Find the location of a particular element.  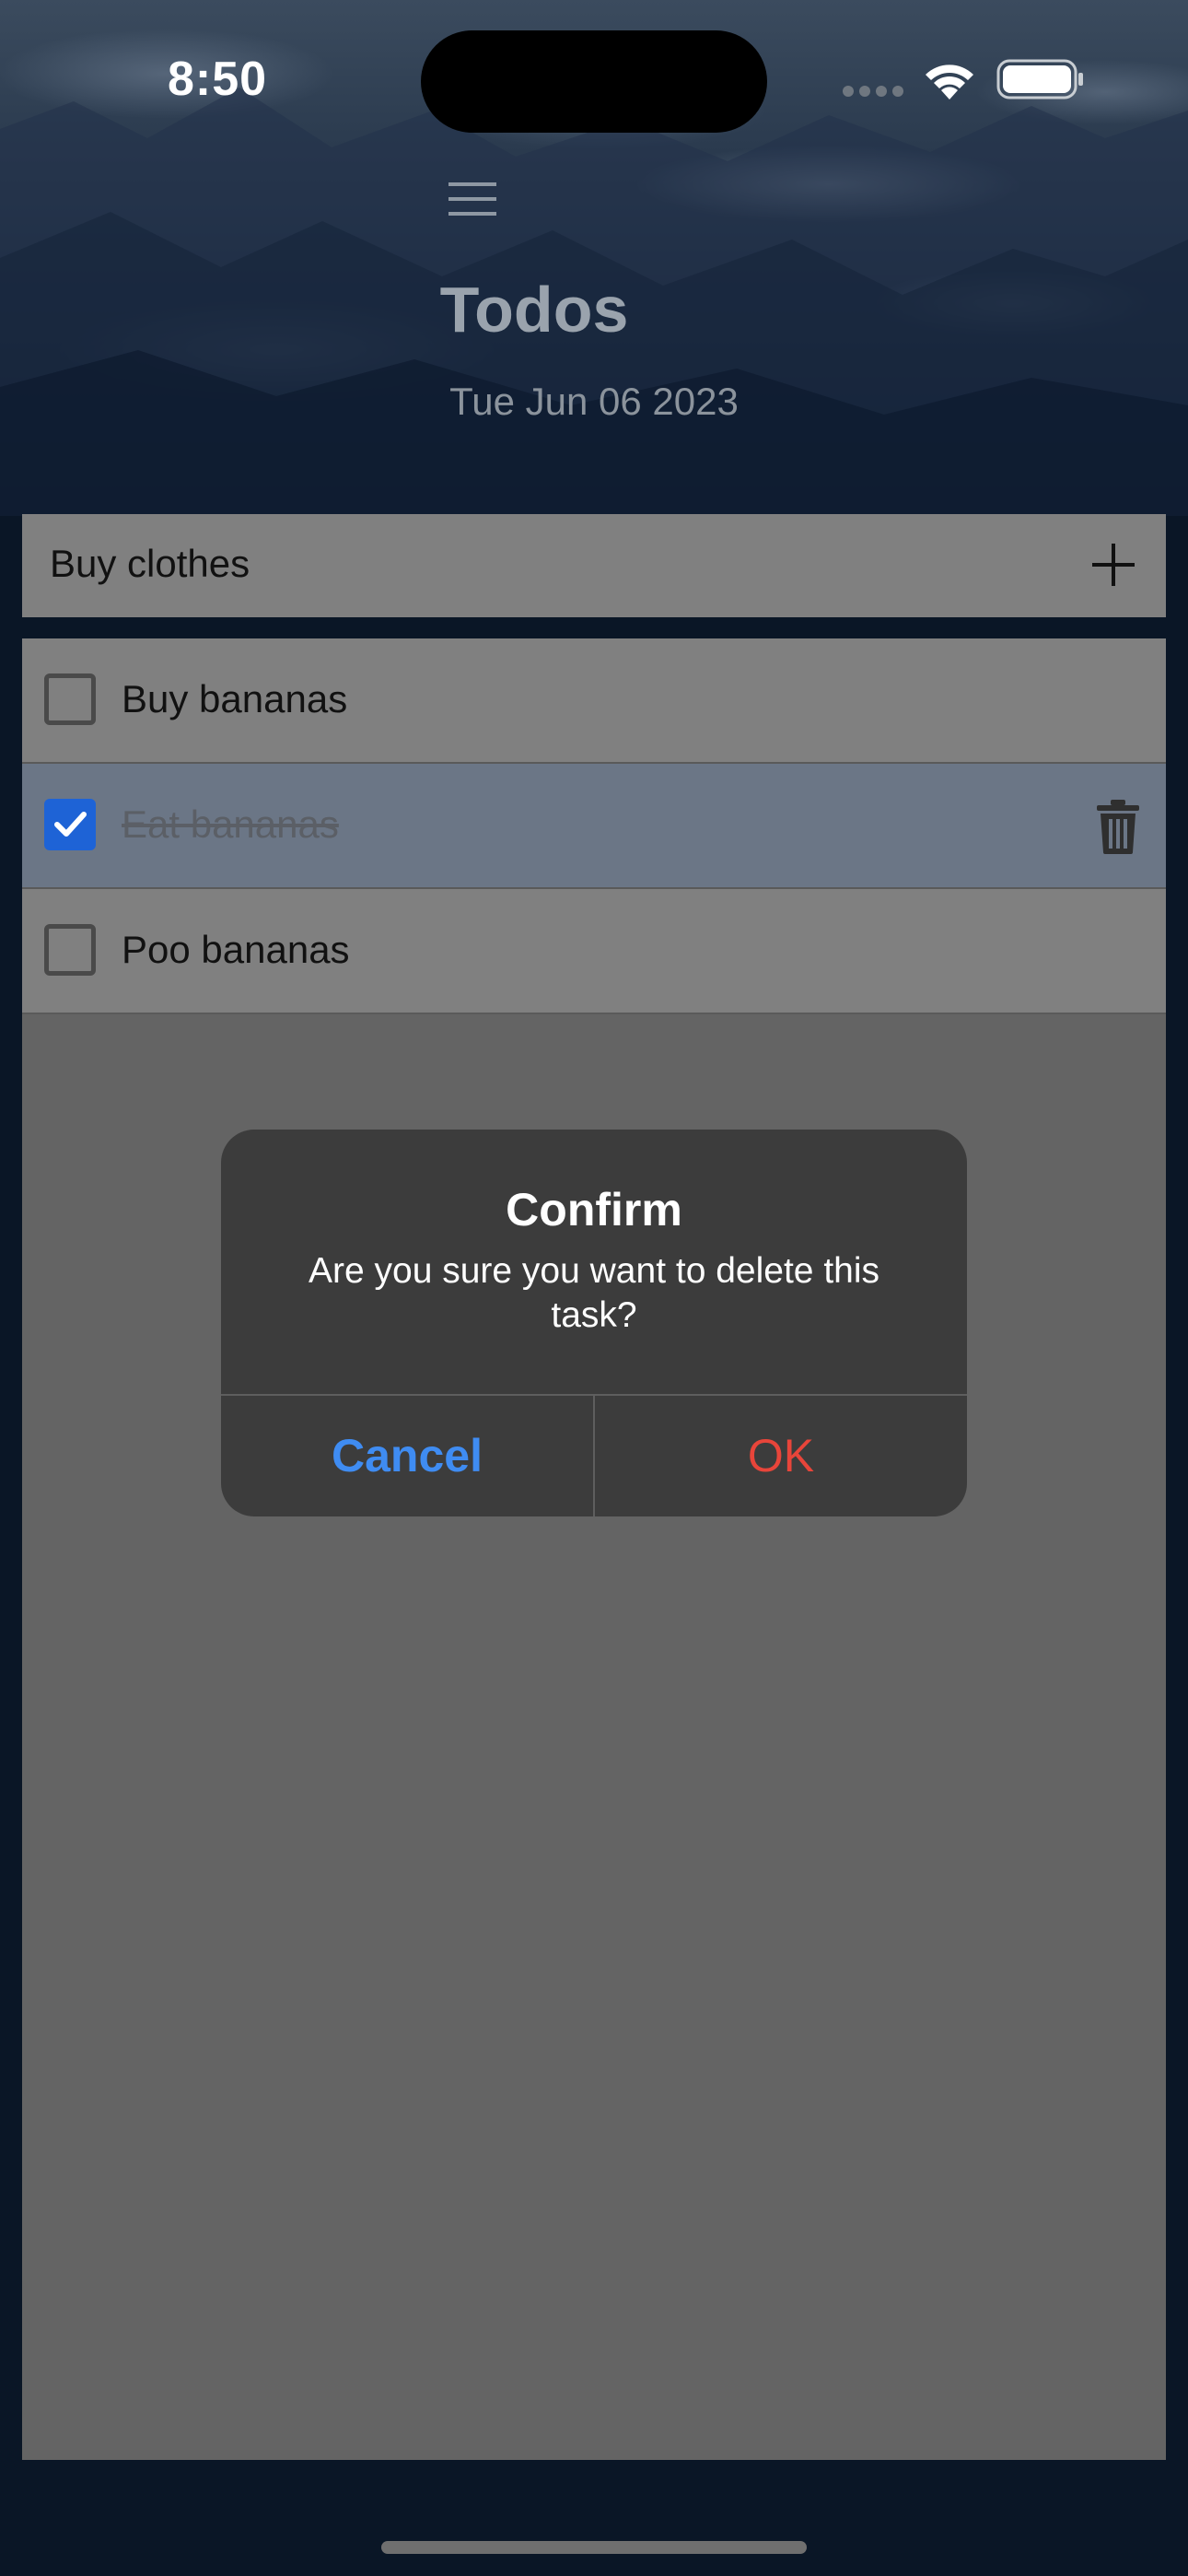

ok-button: OK is located at coordinates (781, 1456).